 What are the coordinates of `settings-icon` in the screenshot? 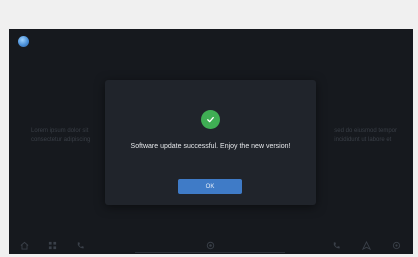 It's located at (396, 245).